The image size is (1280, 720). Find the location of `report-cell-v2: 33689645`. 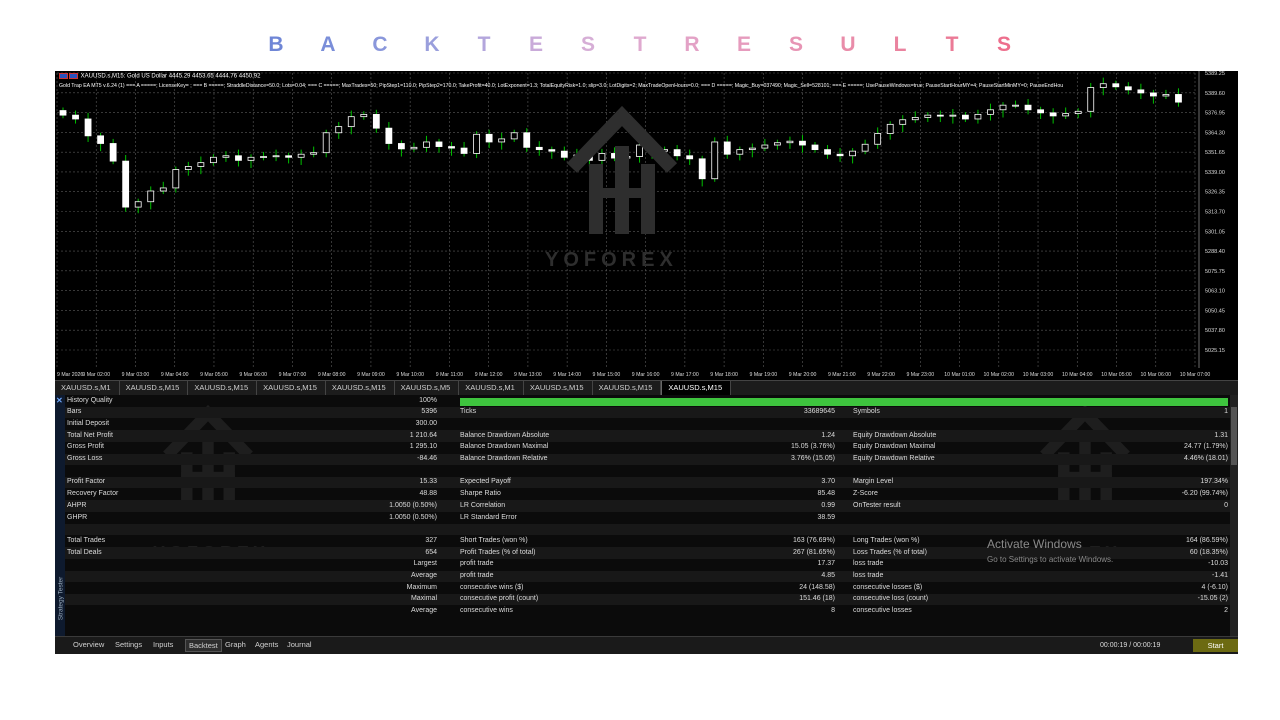

report-cell-v2: 33689645 is located at coordinates (819, 412).